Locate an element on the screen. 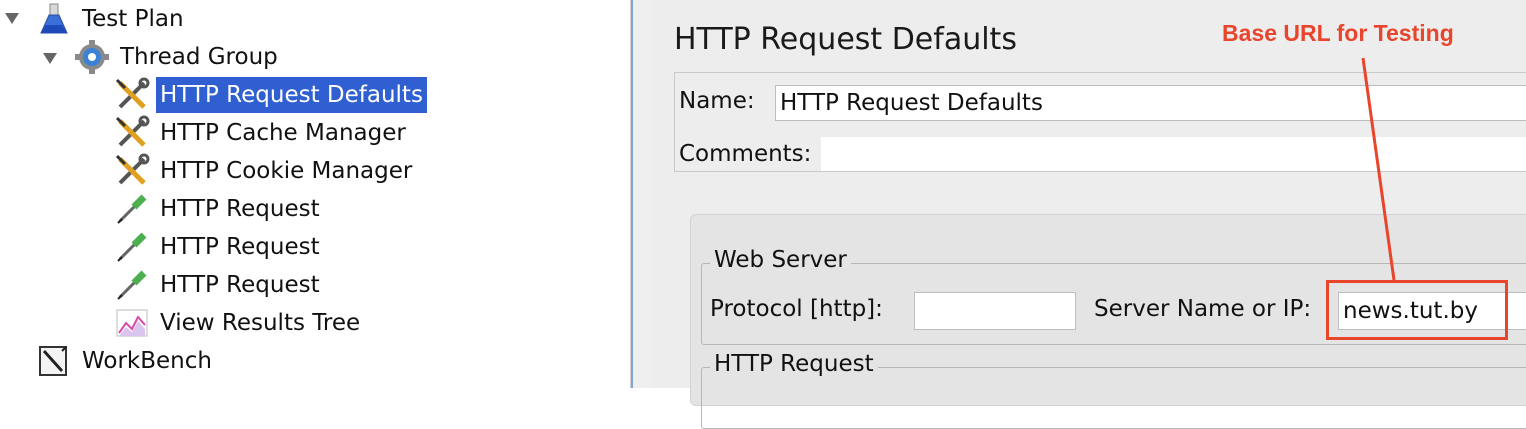 This screenshot has height=429, width=1526. tree-node-view-results-tree: View Results Tree is located at coordinates (239, 323).